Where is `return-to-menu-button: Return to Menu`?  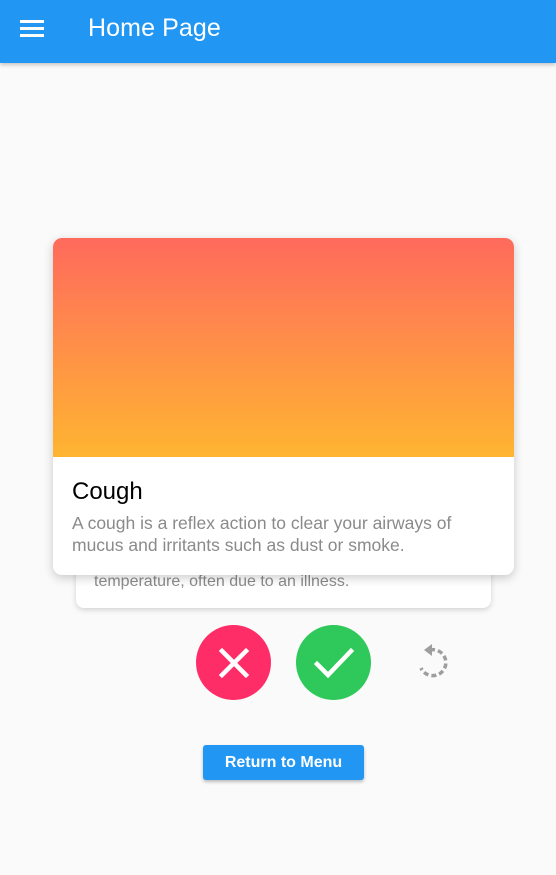 return-to-menu-button: Return to Menu is located at coordinates (283, 762).